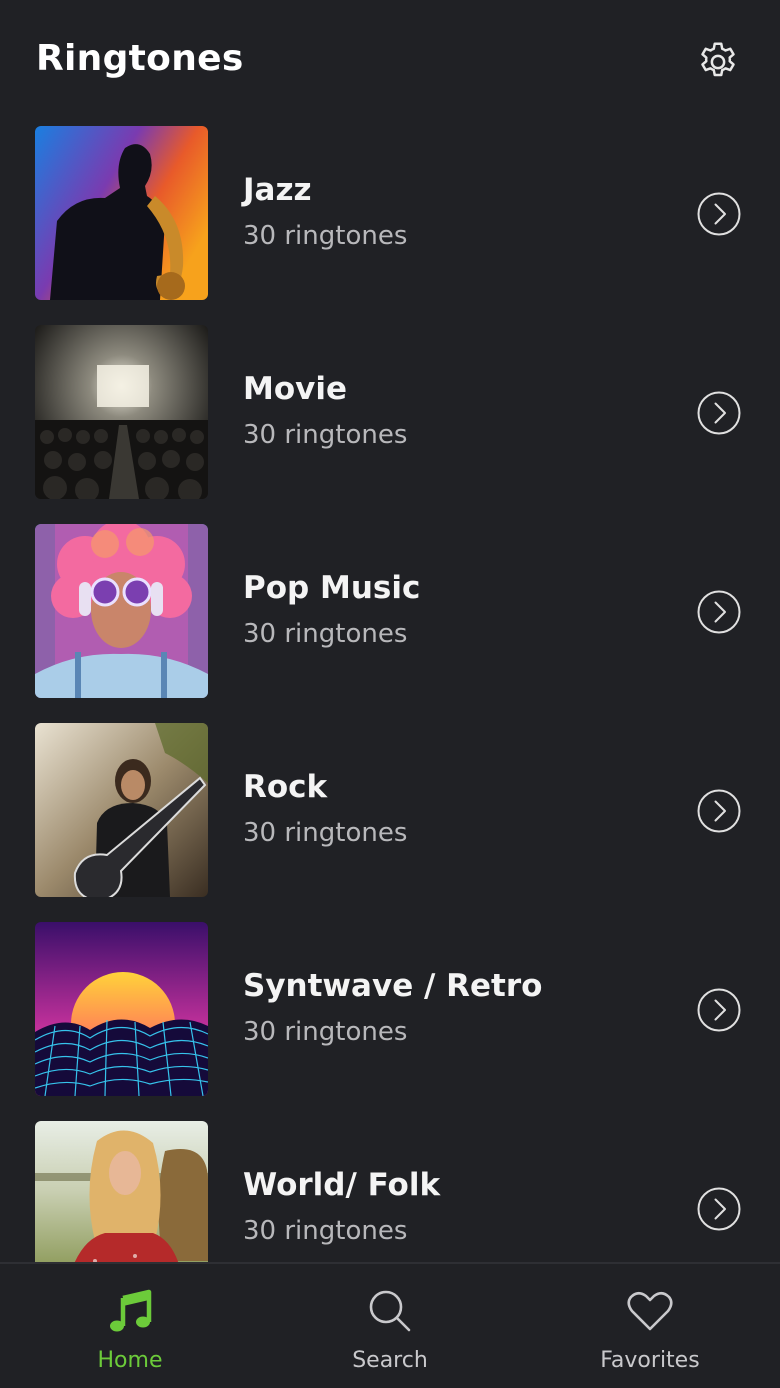 This screenshot has height=1388, width=780. Describe the element at coordinates (390, 1311) in the screenshot. I see `search-icon` at that location.